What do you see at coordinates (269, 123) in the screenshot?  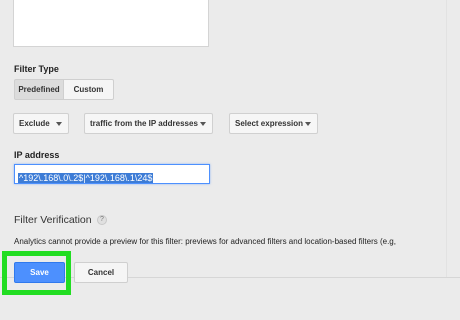 I see `expression-dropdown-label: Select expression` at bounding box center [269, 123].